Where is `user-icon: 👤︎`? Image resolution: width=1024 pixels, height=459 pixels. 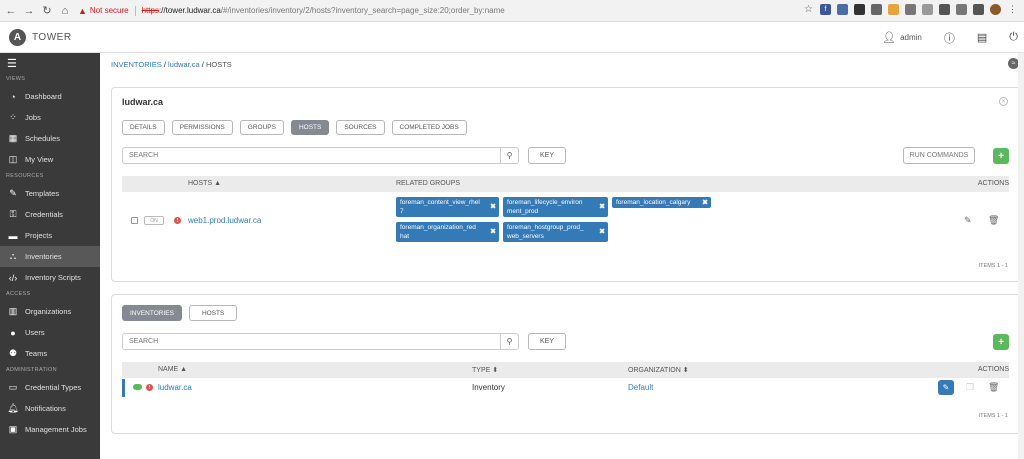
user-icon: 👤︎ is located at coordinates (889, 38).